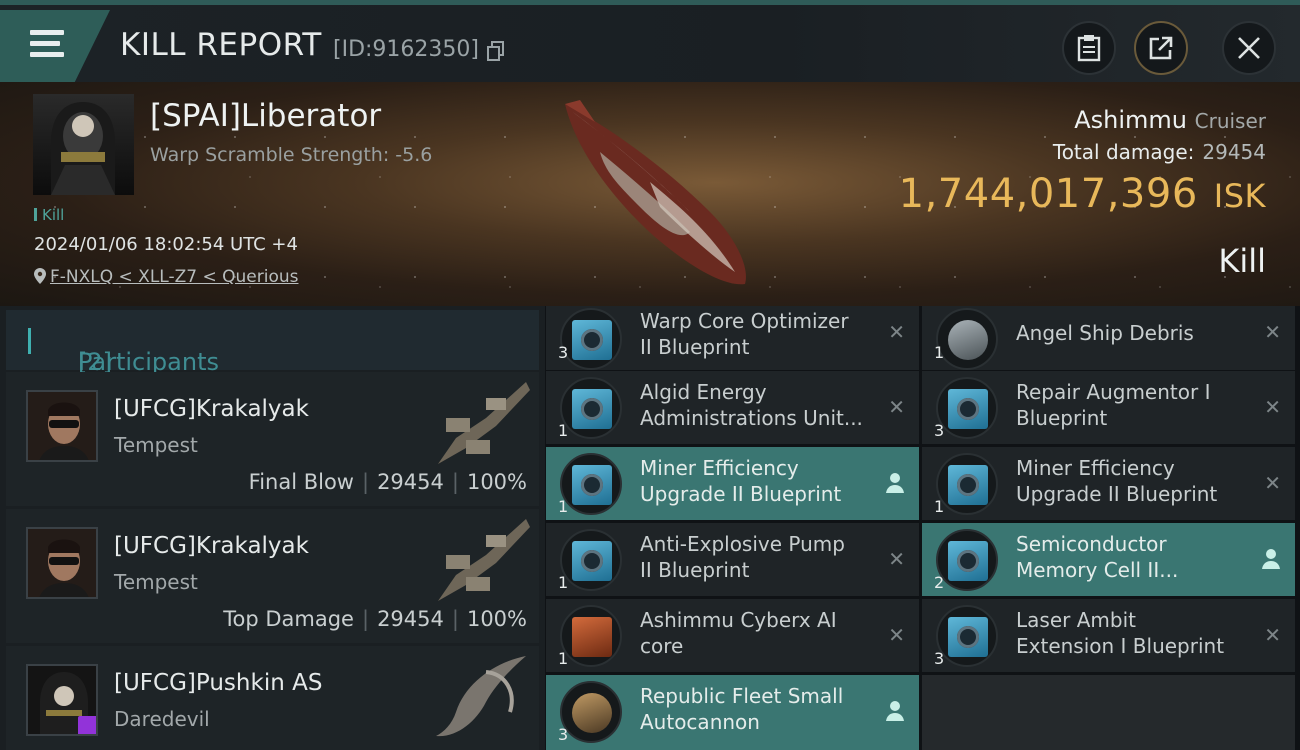 This screenshot has height=750, width=1300. I want to click on copy-icon, so click(496, 51).